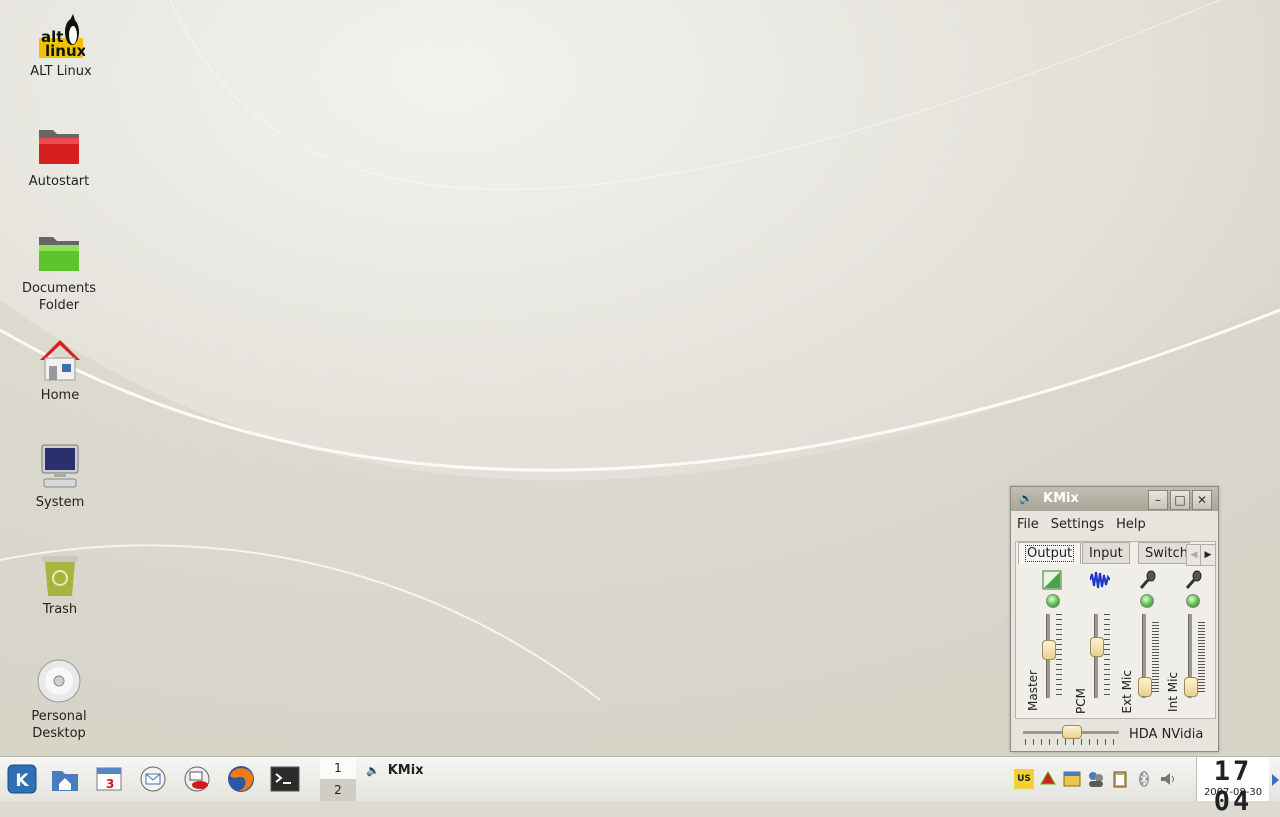 The height and width of the screenshot is (817, 1280). Describe the element at coordinates (1114, 499) in the screenshot. I see `window-titlebar: 🔈 KMix – □ ✕` at that location.